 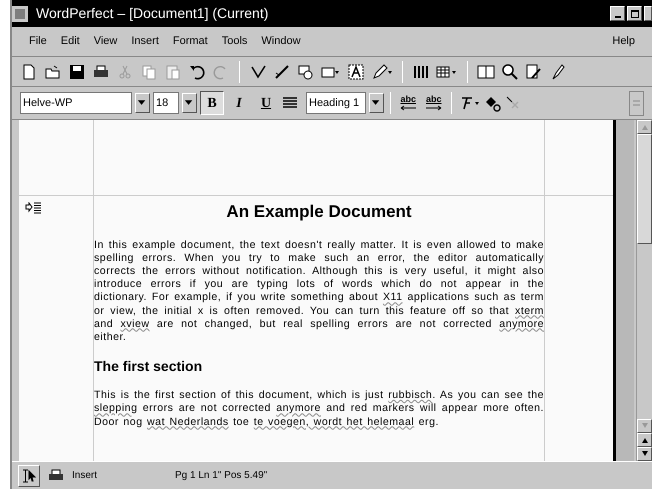 I want to click on shape-icon, so click(x=306, y=71).